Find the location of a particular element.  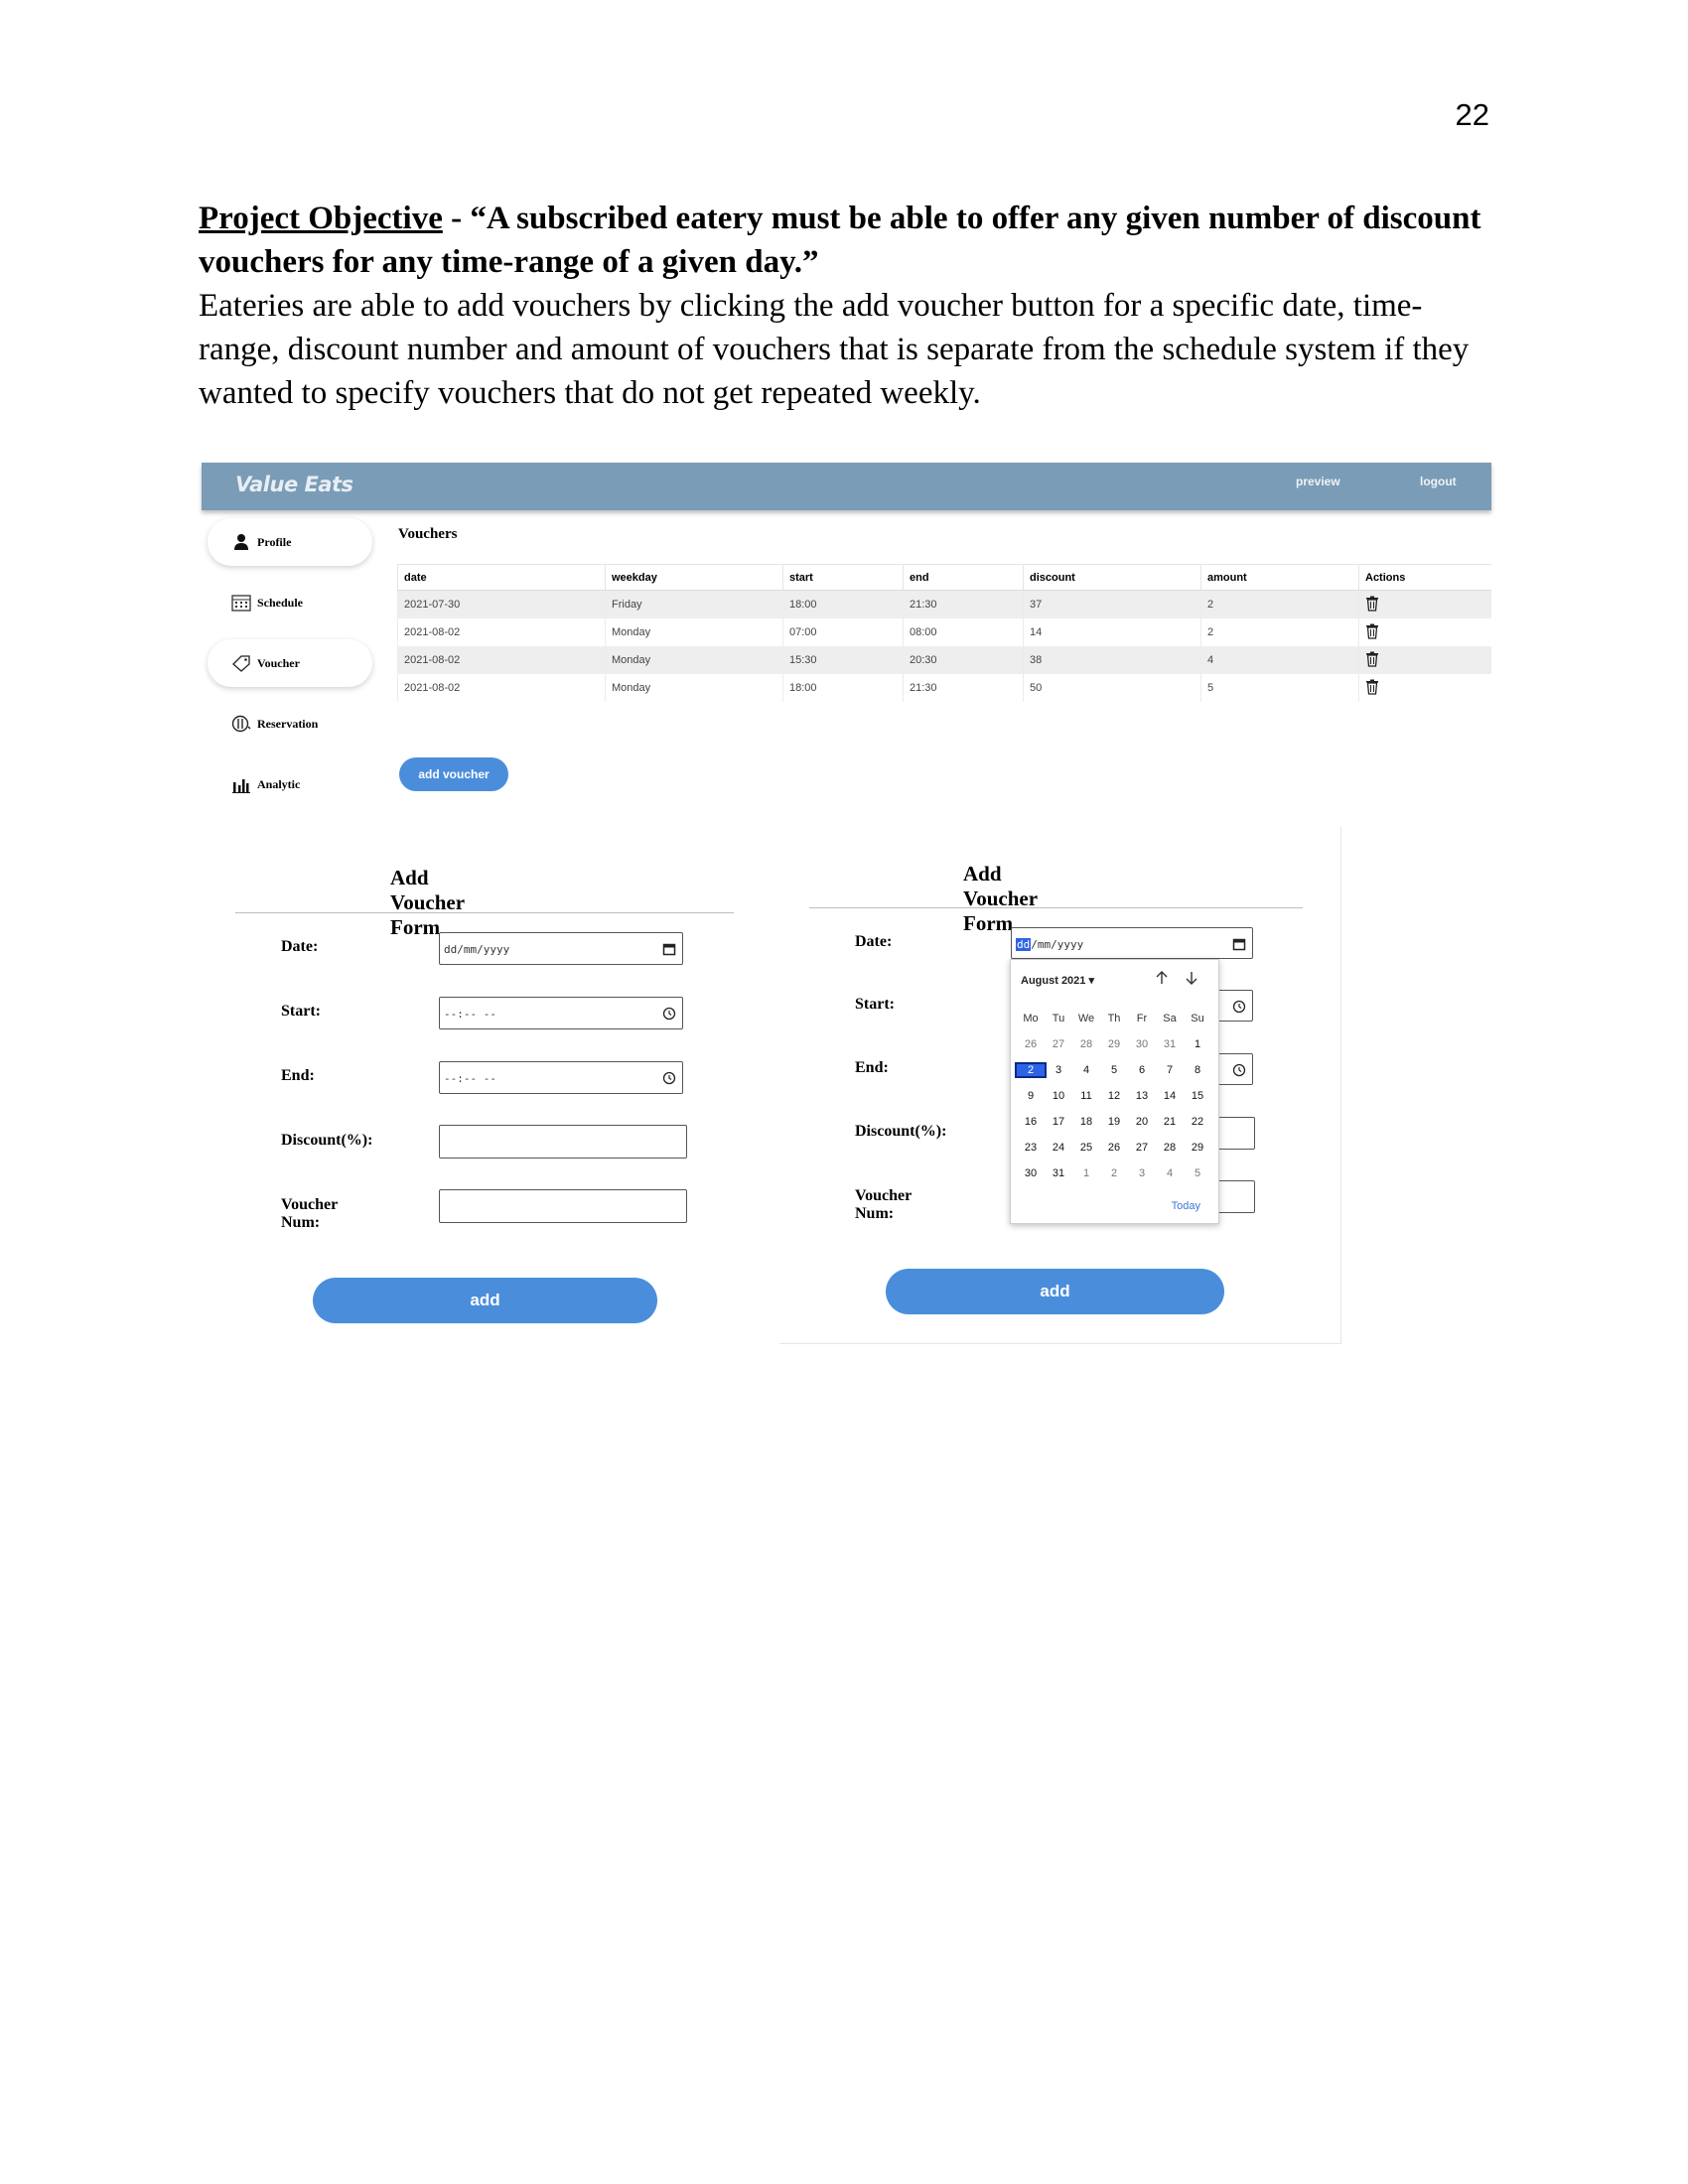

arrow-up-icon is located at coordinates (1162, 978).